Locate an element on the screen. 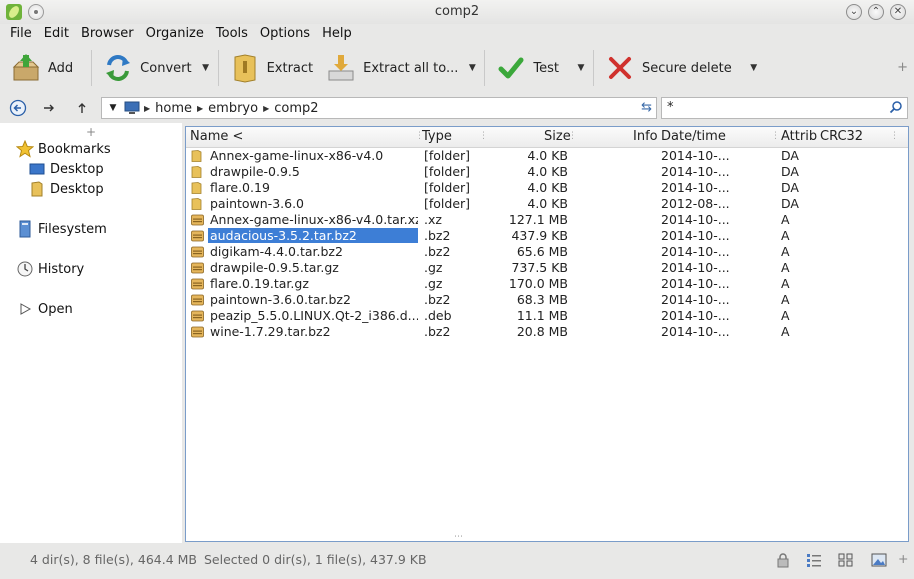 Image resolution: width=914 pixels, height=579 pixels. menu-edit: Edit is located at coordinates (56, 34).